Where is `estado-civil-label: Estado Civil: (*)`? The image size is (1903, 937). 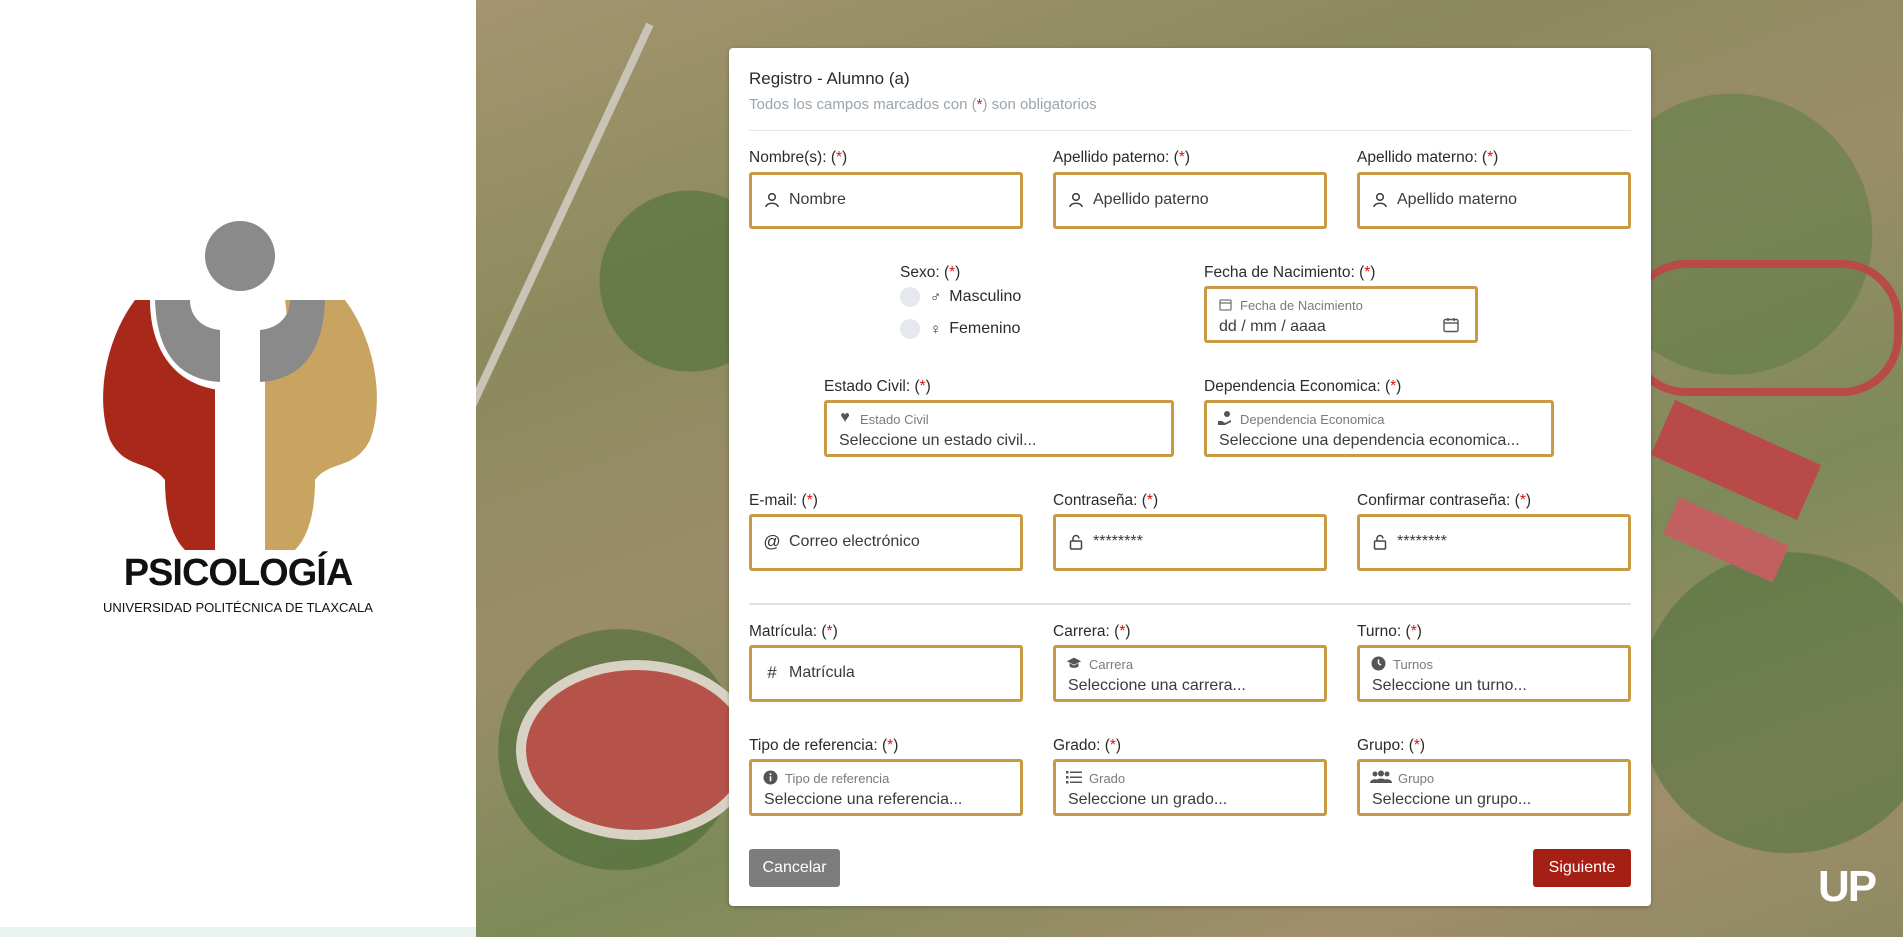
estado-civil-label: Estado Civil: (*) is located at coordinates (877, 386).